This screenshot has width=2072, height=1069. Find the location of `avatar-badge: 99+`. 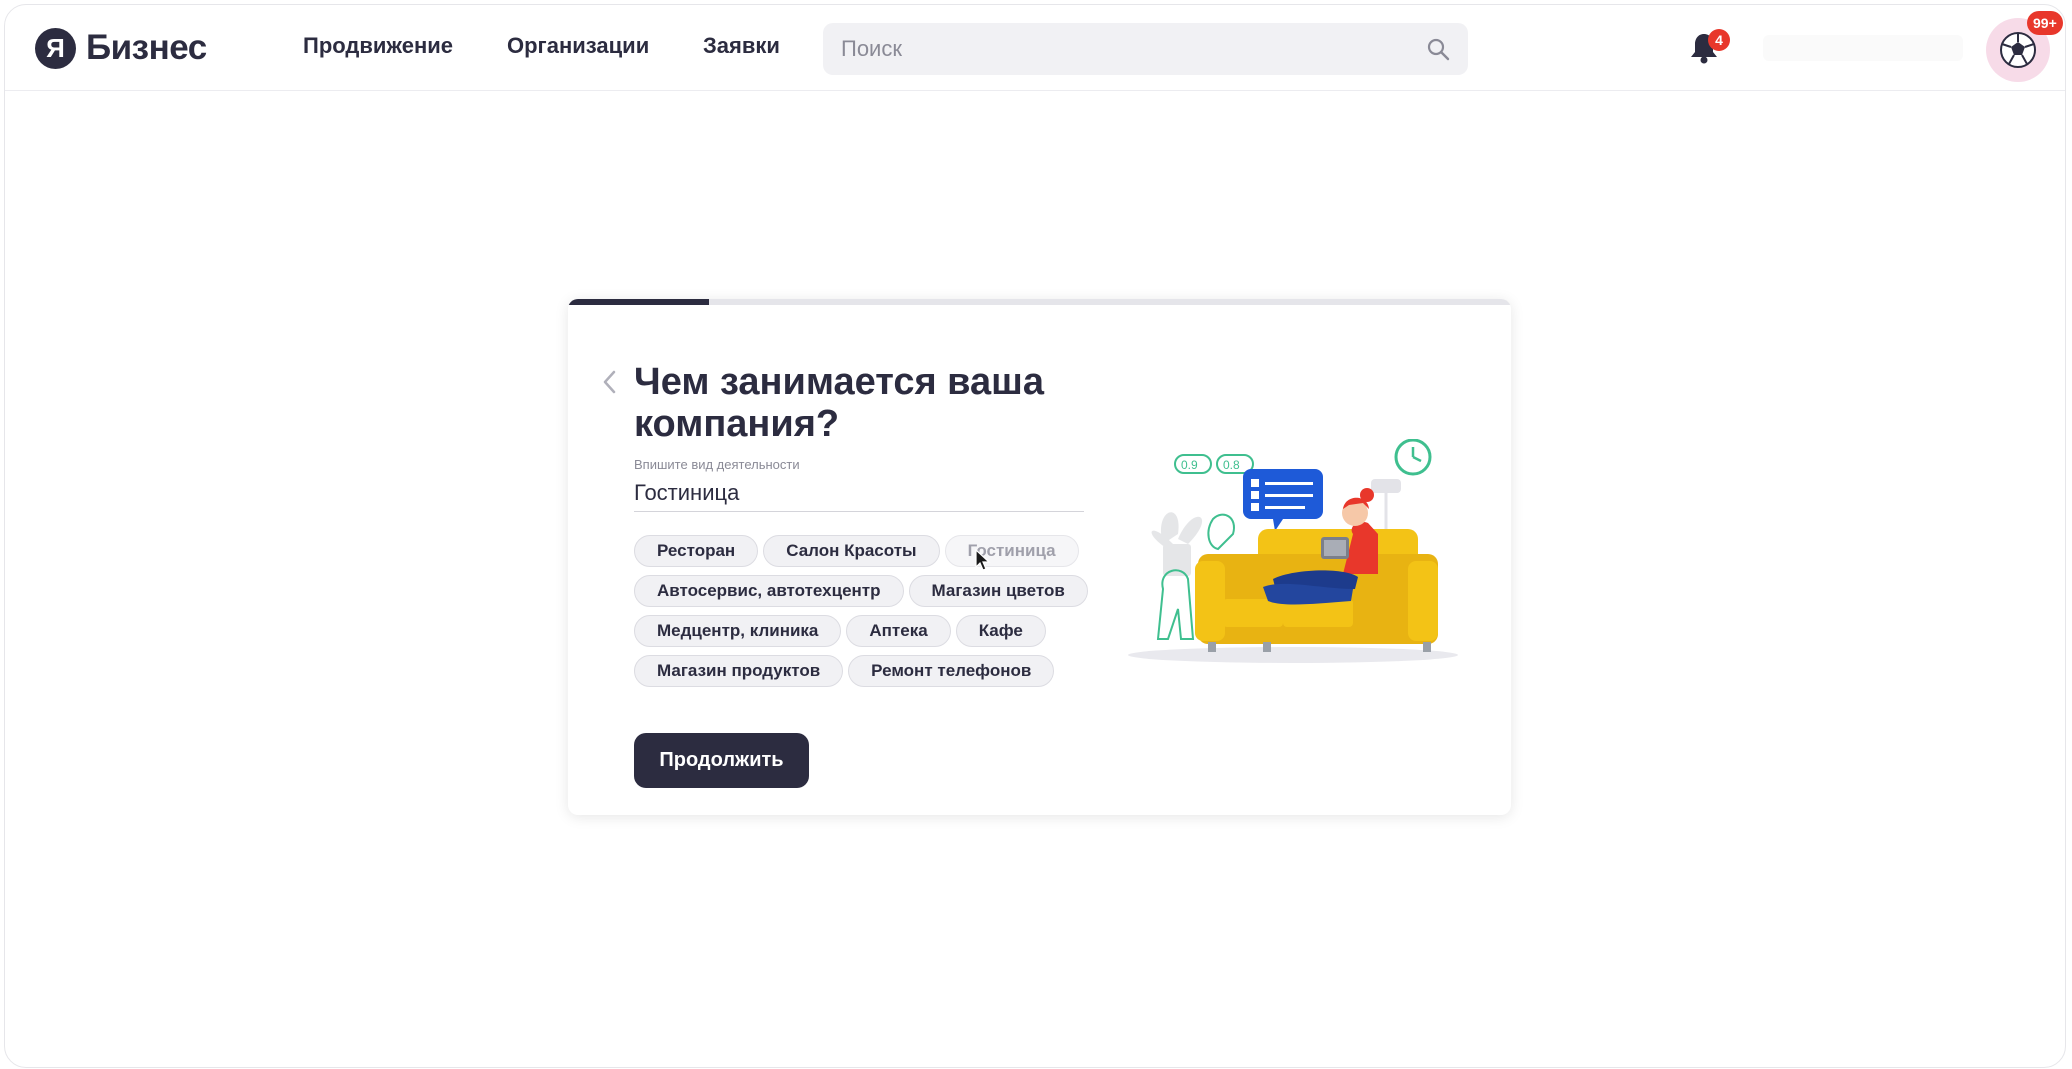

avatar-badge: 99+ is located at coordinates (2045, 23).